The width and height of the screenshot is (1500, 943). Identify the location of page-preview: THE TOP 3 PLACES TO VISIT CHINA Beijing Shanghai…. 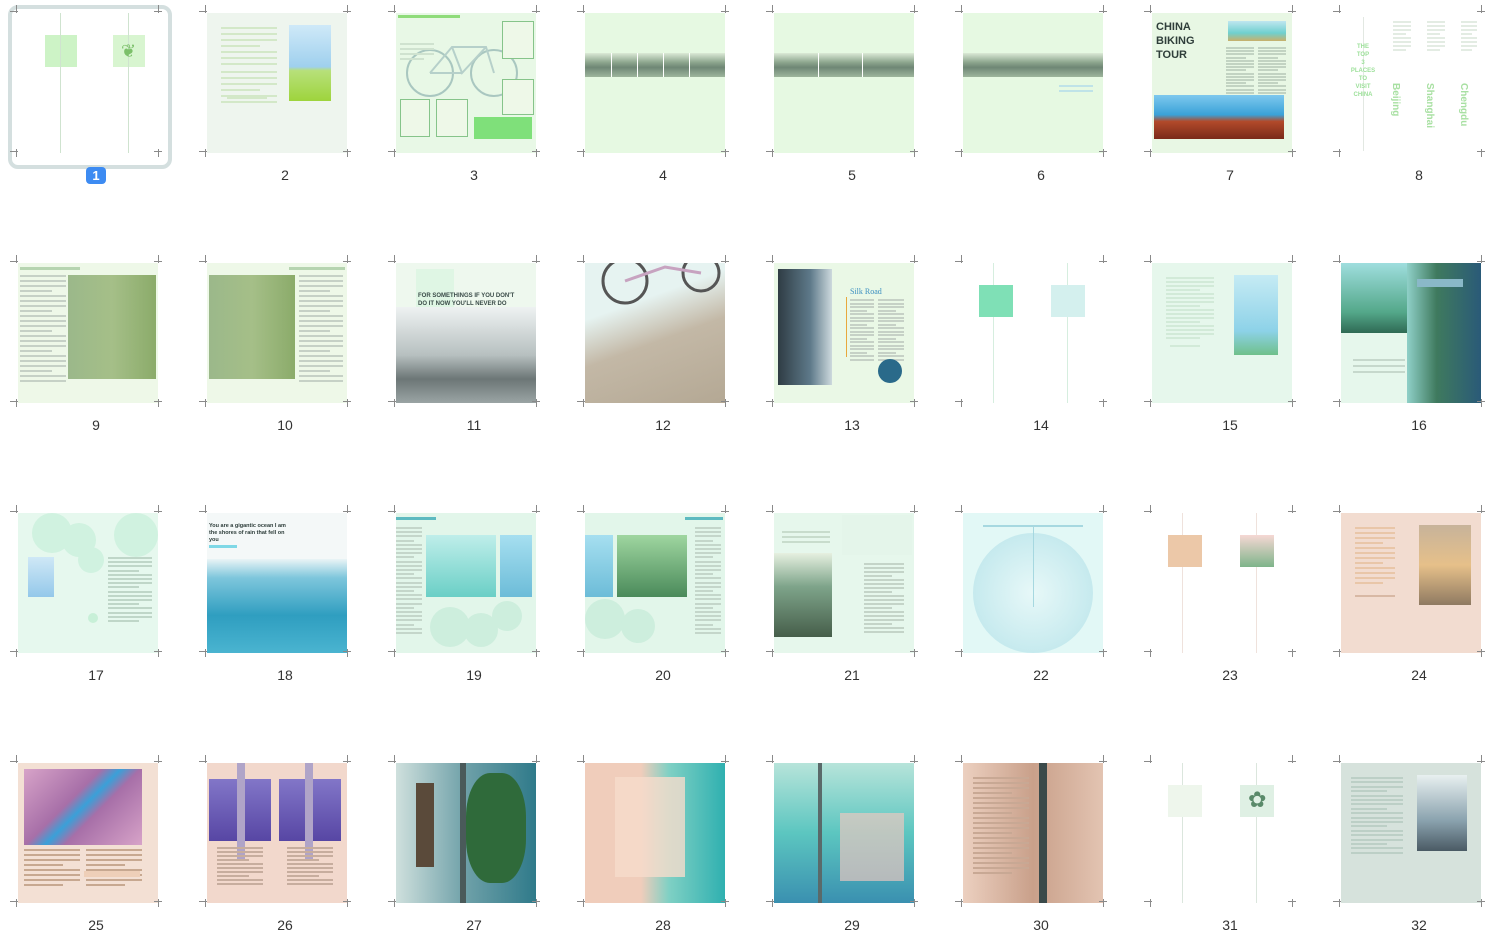
(1411, 83).